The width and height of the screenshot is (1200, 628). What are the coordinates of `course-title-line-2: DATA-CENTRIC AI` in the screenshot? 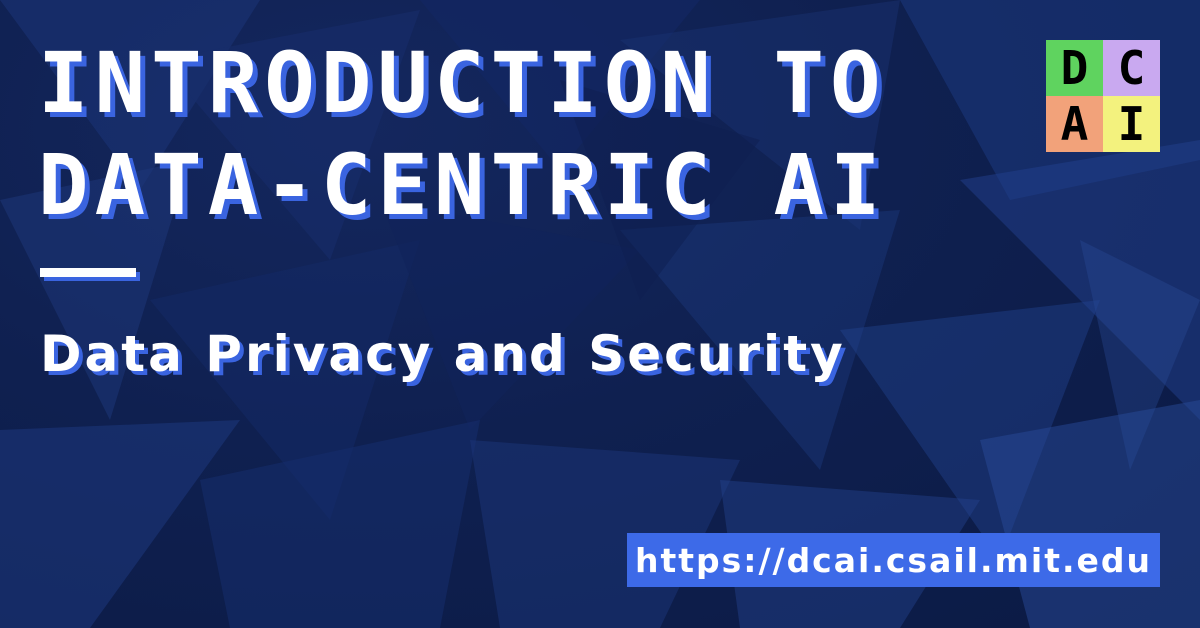 It's located at (462, 185).